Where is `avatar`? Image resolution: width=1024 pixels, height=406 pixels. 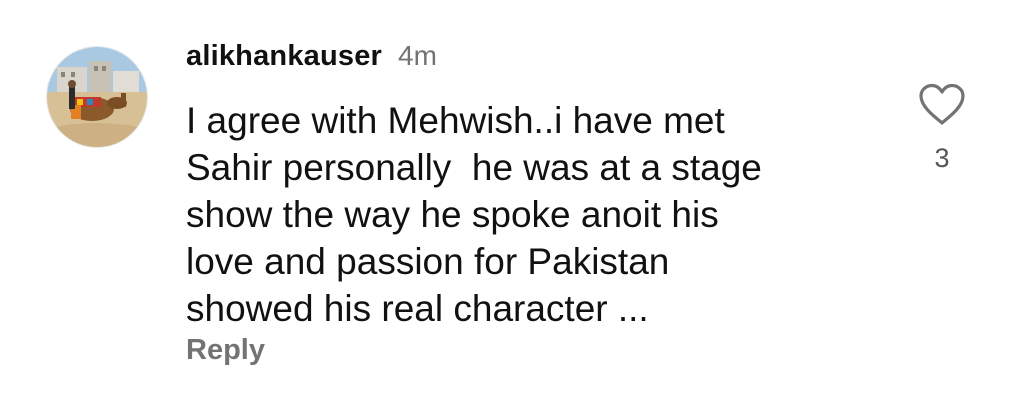 avatar is located at coordinates (97, 97).